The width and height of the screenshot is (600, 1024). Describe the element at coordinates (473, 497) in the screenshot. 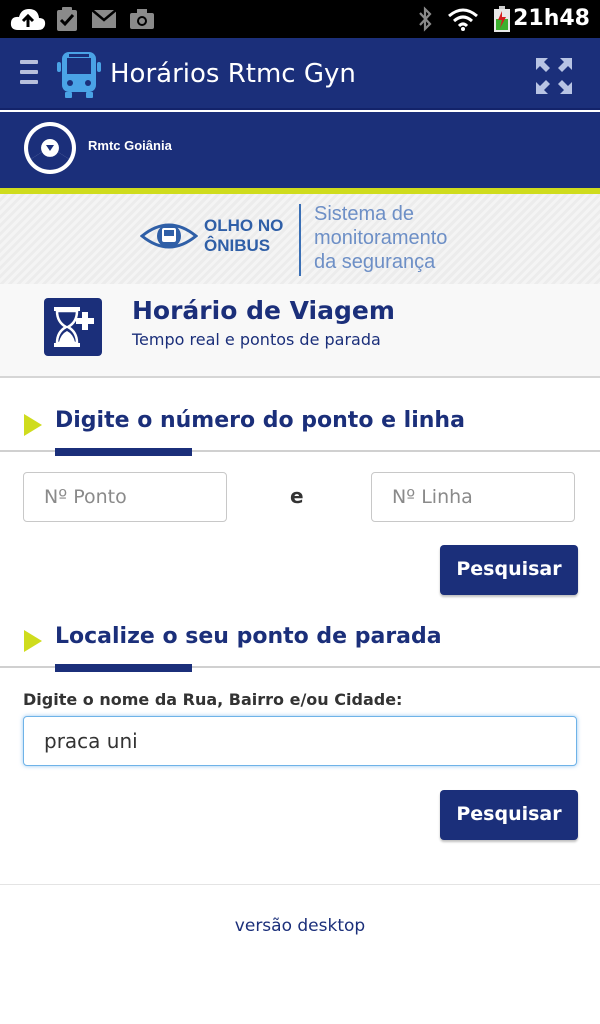

I see `line-number-input: Nº Linha` at that location.